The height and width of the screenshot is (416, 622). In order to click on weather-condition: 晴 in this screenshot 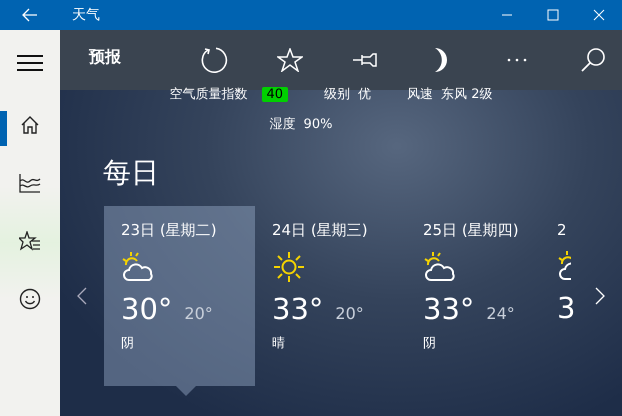, I will do `click(278, 343)`.